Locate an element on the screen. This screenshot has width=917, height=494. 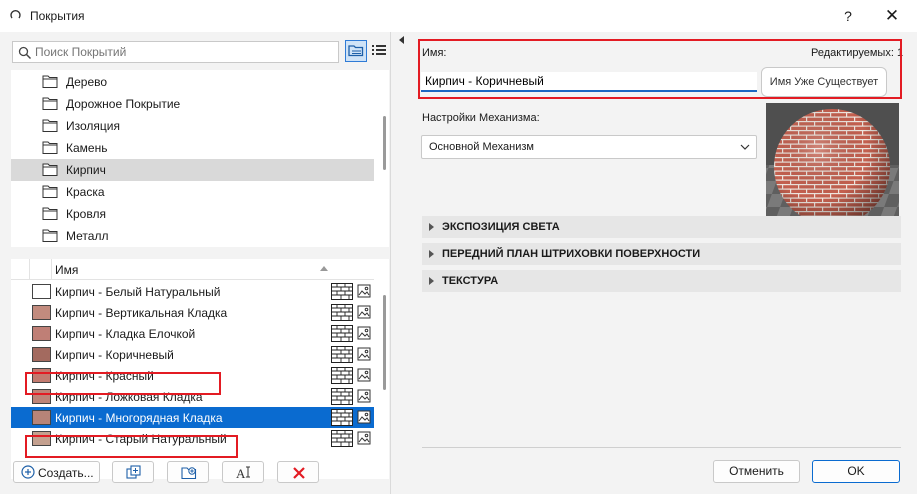
section-texture: ТЕКСТУРА is located at coordinates (661, 281).